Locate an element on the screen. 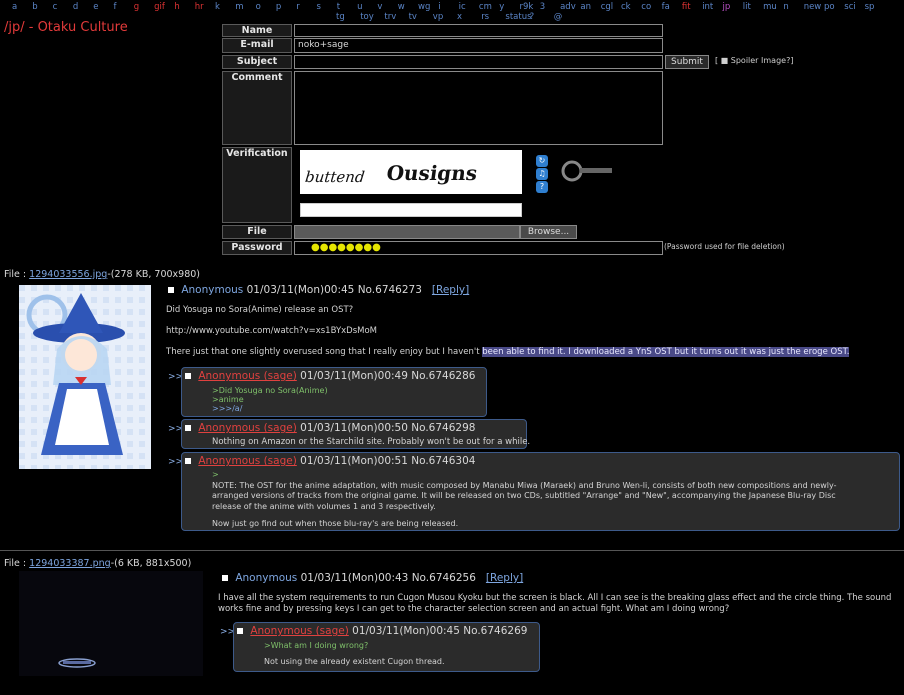 The image size is (904, 695). verification-label: Verification is located at coordinates (257, 185).